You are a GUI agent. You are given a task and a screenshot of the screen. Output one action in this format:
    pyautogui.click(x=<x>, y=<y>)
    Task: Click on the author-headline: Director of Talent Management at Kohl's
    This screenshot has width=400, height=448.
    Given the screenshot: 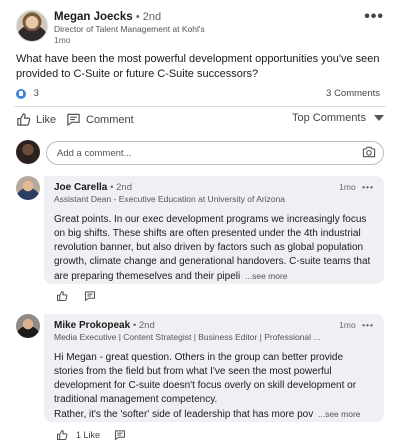 What is the action you would take?
    pyautogui.click(x=129, y=29)
    